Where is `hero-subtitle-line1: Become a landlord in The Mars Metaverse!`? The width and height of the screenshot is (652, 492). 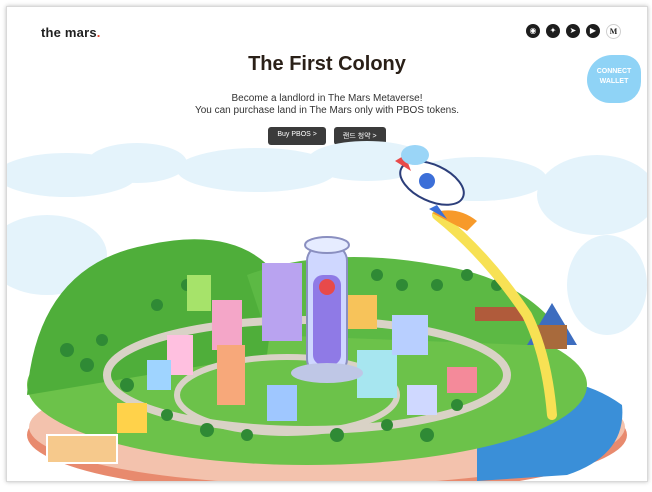 hero-subtitle-line1: Become a landlord in The Mars Metaverse! is located at coordinates (327, 98).